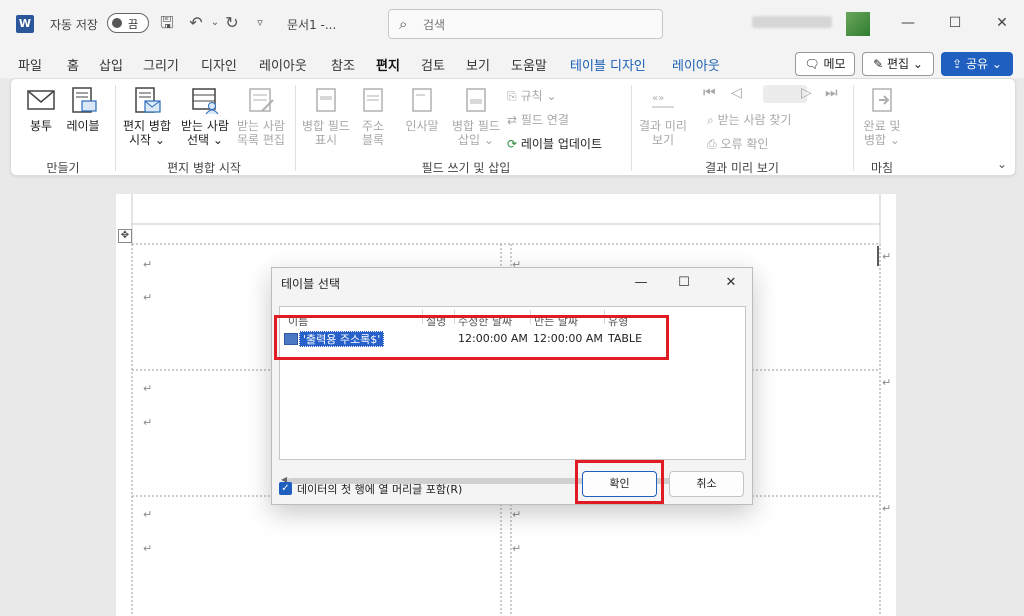 The height and width of the screenshot is (616, 1024). I want to click on match-fields-button: ⇄ 필드 연결, so click(538, 119).